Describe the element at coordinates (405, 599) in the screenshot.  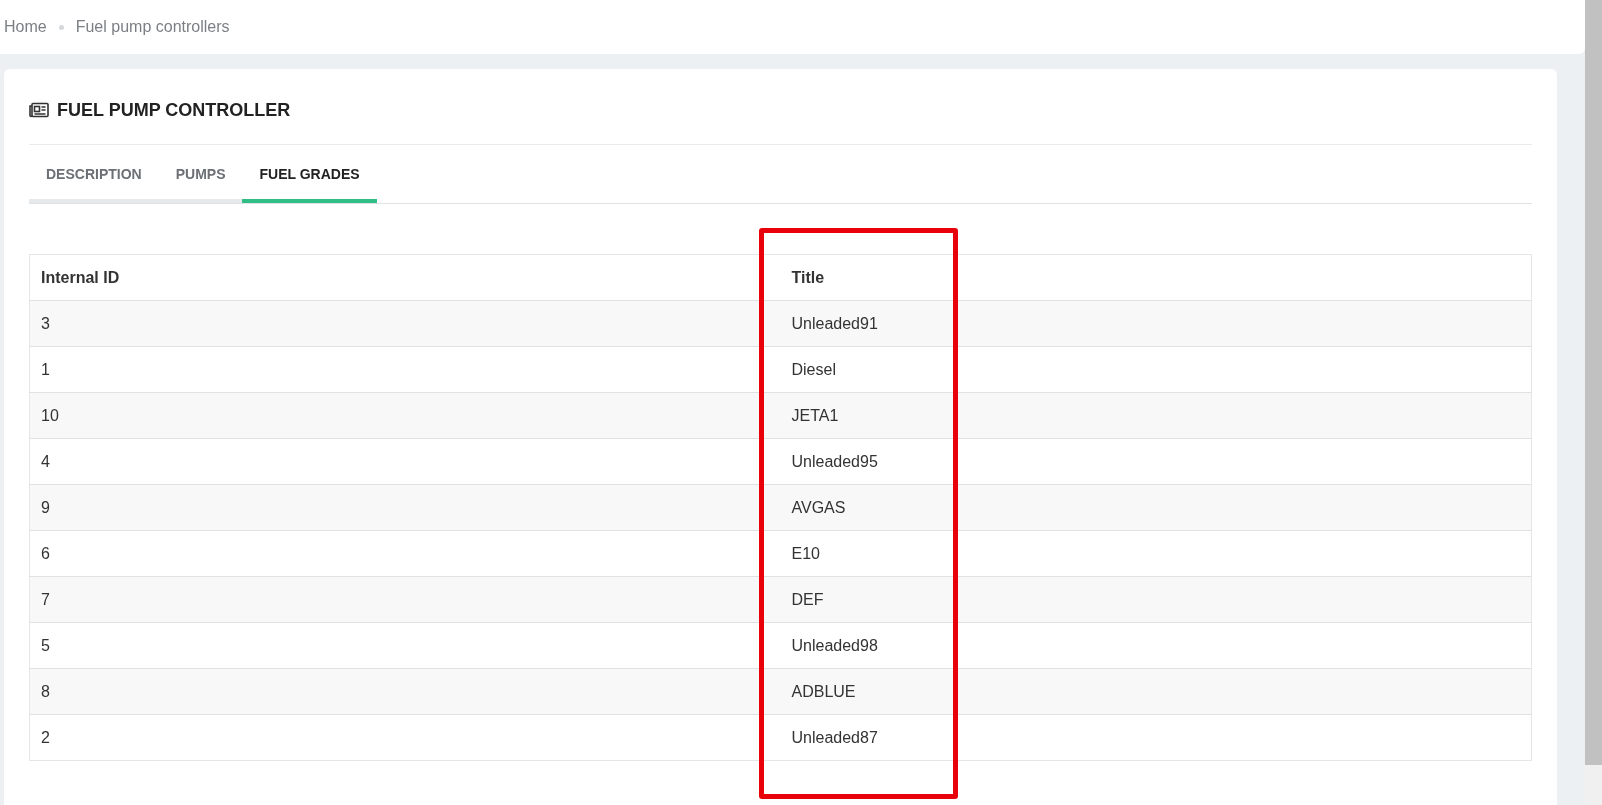
I see `table-cell: 7` at that location.